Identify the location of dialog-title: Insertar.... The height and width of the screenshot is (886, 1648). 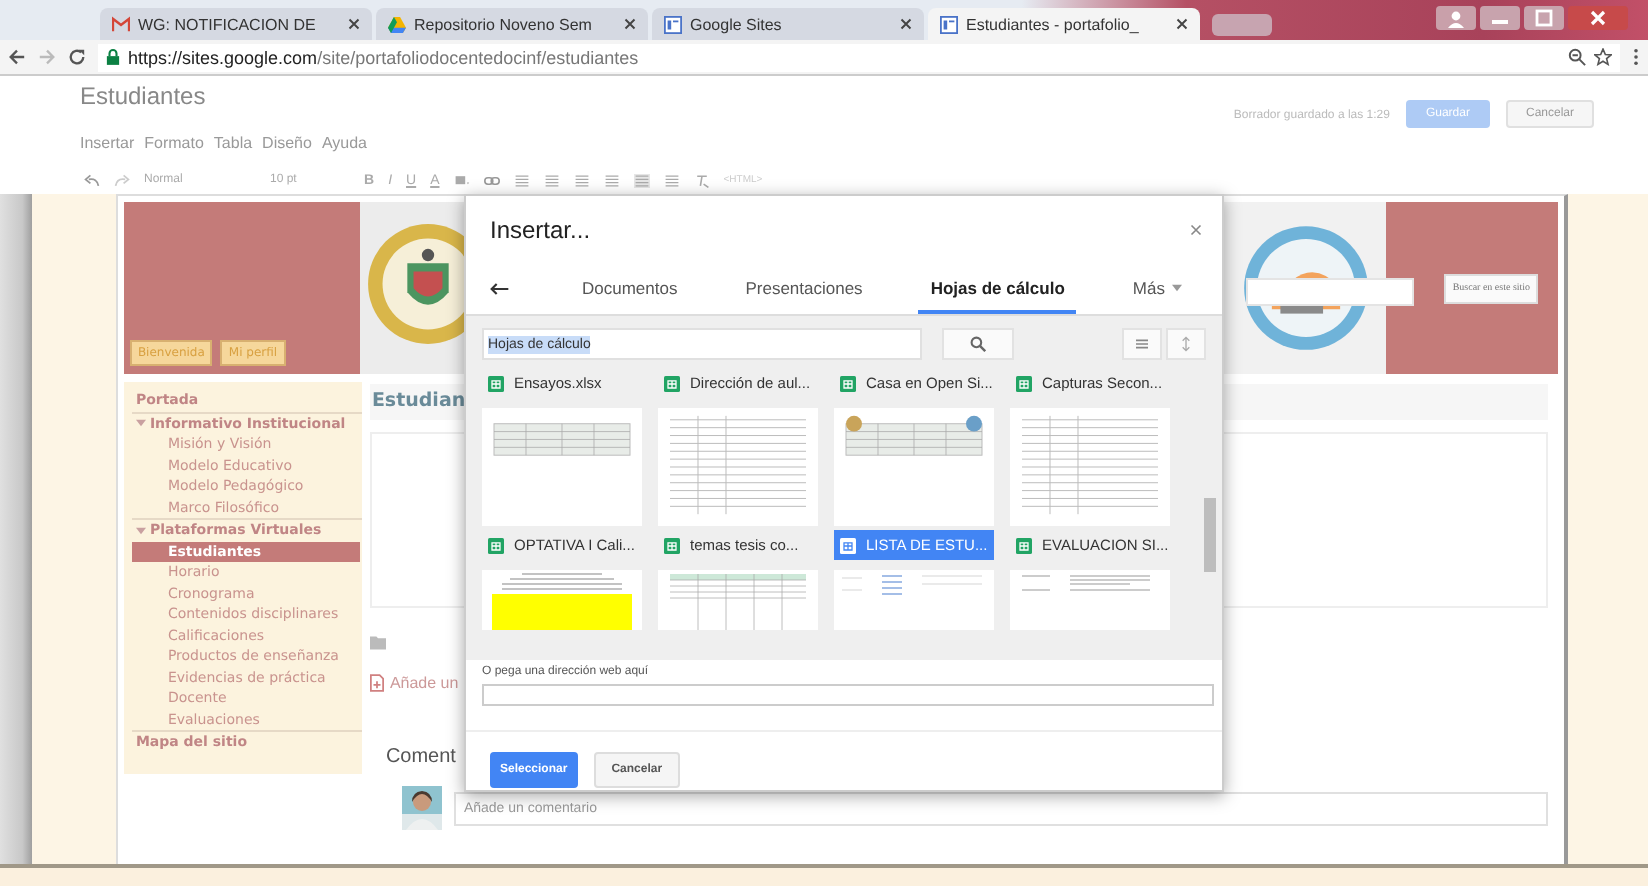
(540, 230).